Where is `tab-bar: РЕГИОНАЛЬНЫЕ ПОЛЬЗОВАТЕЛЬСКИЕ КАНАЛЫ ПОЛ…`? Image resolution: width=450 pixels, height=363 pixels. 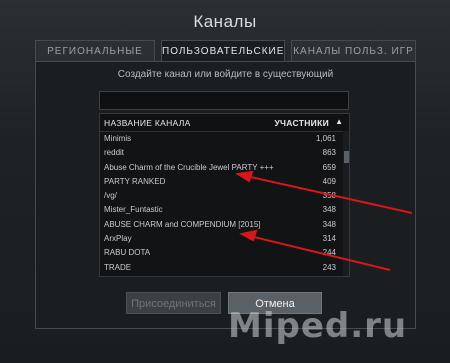 tab-bar: РЕГИОНАЛЬНЫЕ ПОЛЬЗОВАТЕЛЬСКИЕ КАНАЛЫ ПОЛ… is located at coordinates (225, 51).